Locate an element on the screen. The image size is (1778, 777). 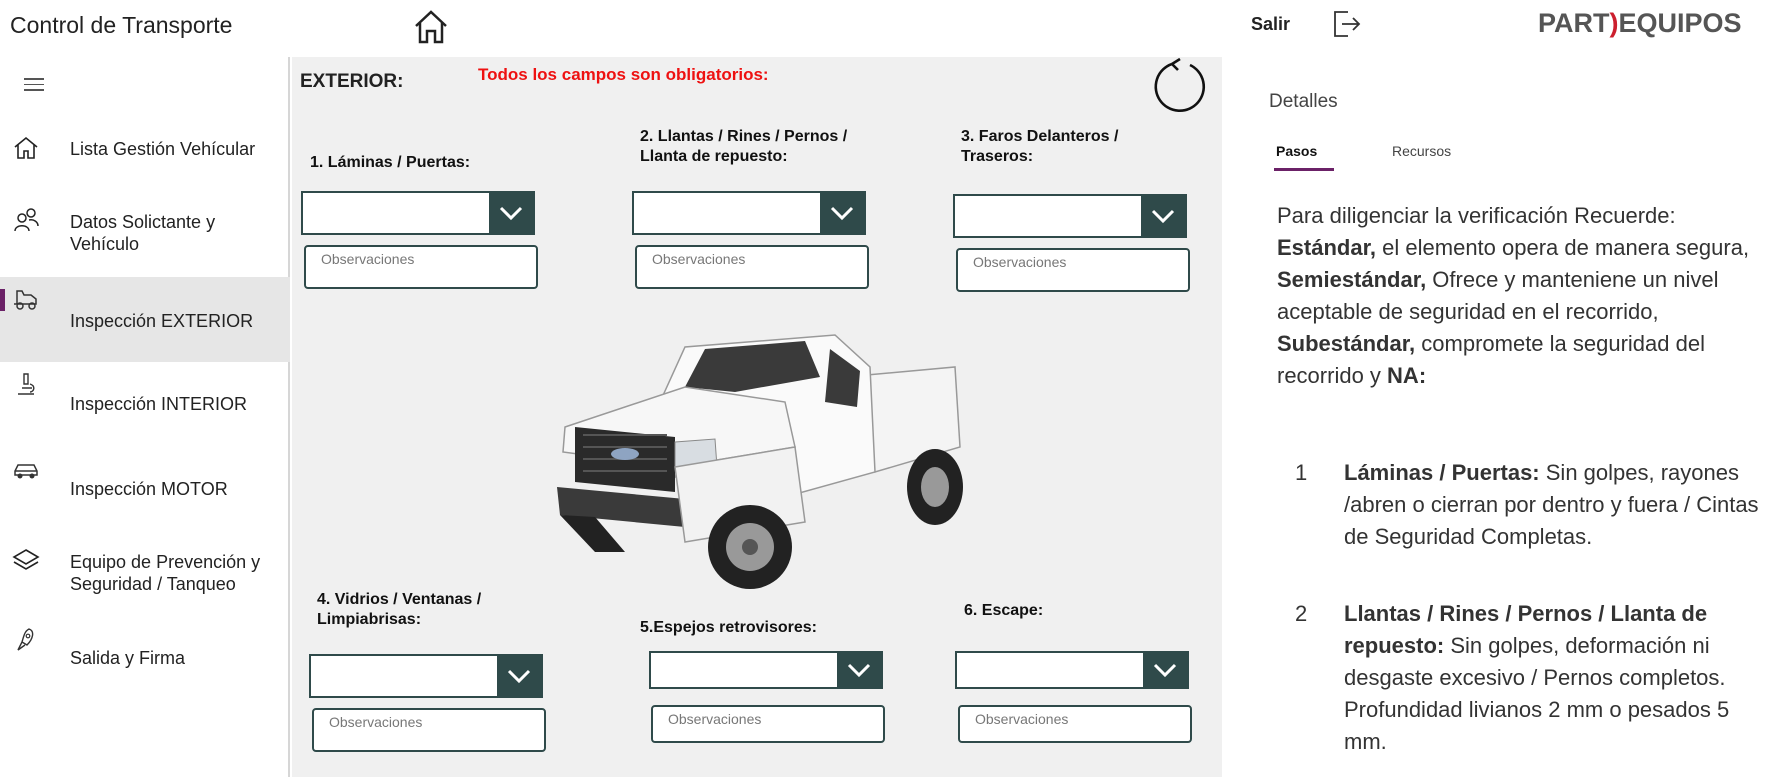
company-logo: PART)EQUIPOS is located at coordinates (1640, 23).